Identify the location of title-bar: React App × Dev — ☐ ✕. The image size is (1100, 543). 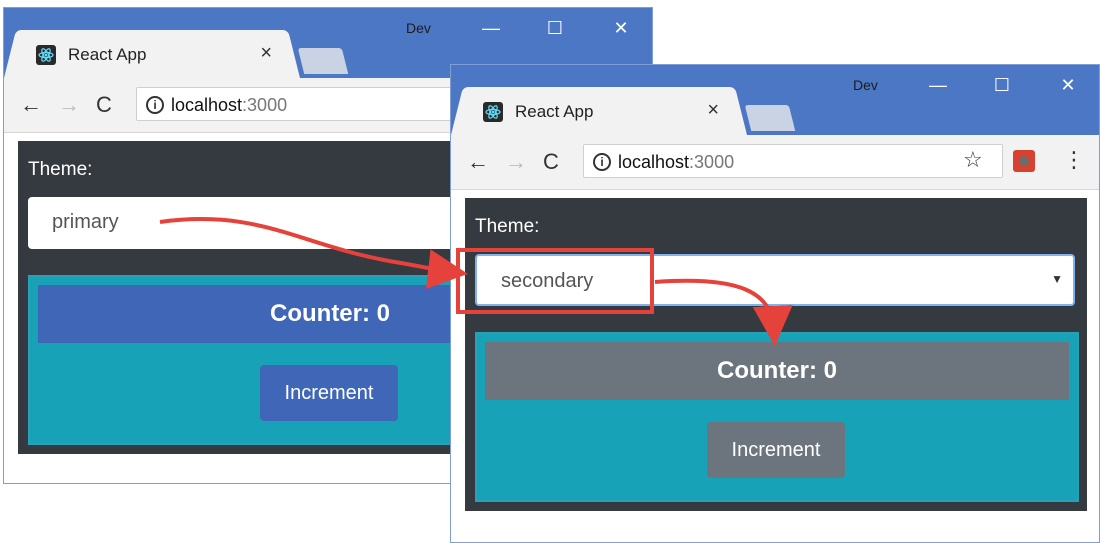
(775, 100).